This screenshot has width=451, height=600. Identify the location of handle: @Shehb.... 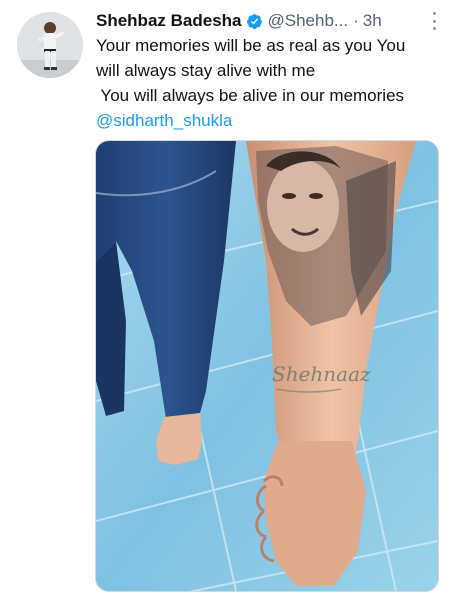
(308, 21).